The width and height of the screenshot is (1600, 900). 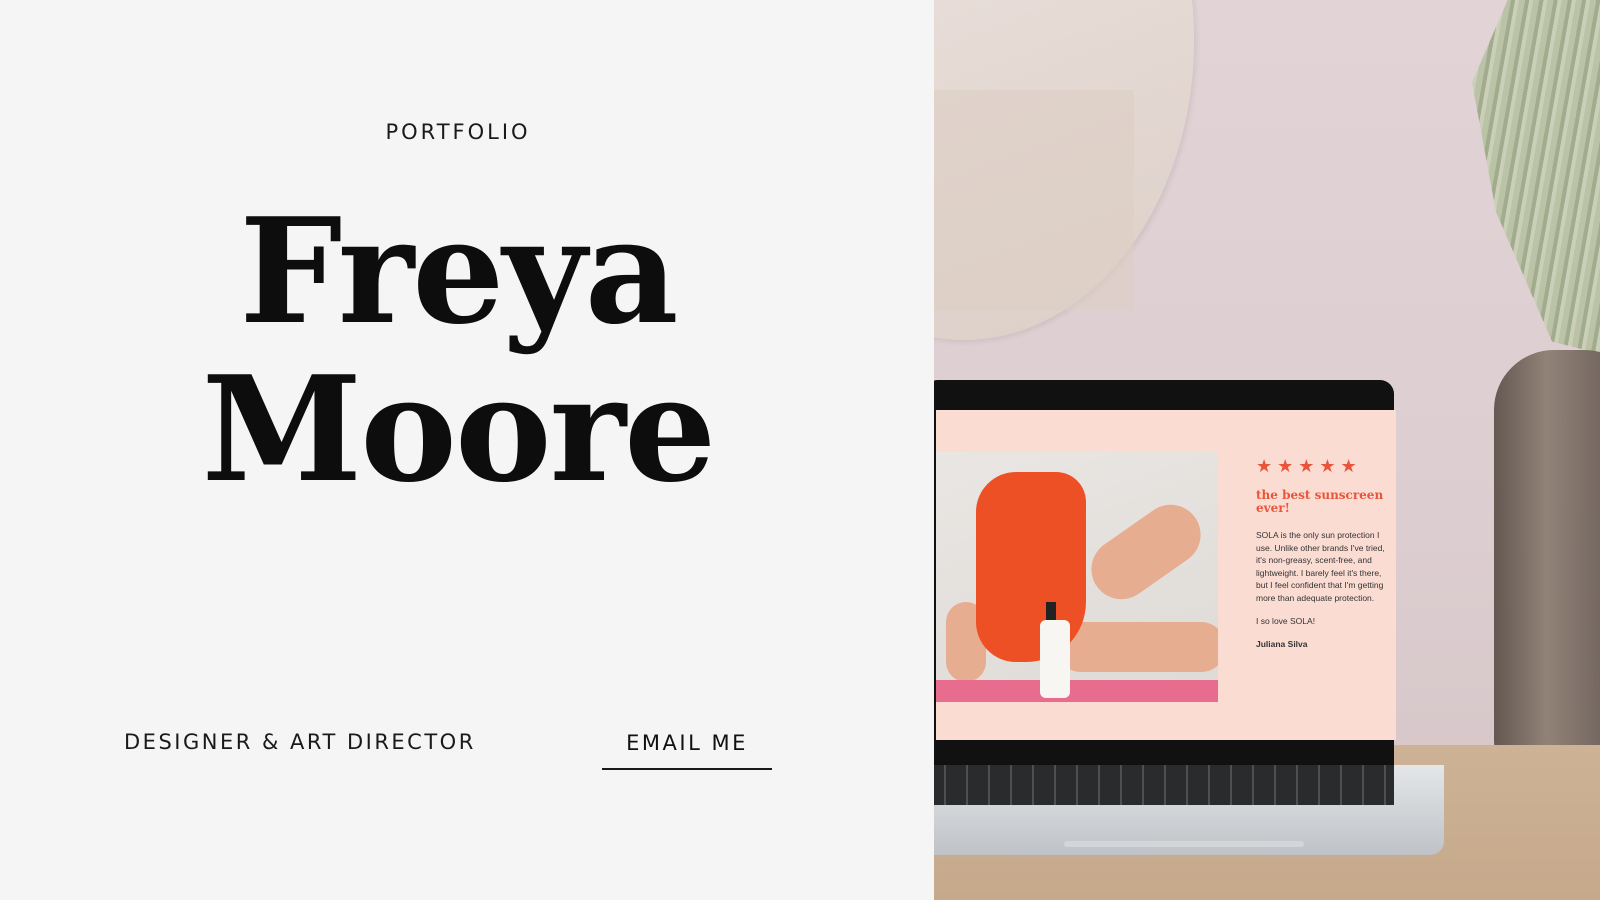 What do you see at coordinates (458, 272) in the screenshot?
I see `first-name-heading: Freya` at bounding box center [458, 272].